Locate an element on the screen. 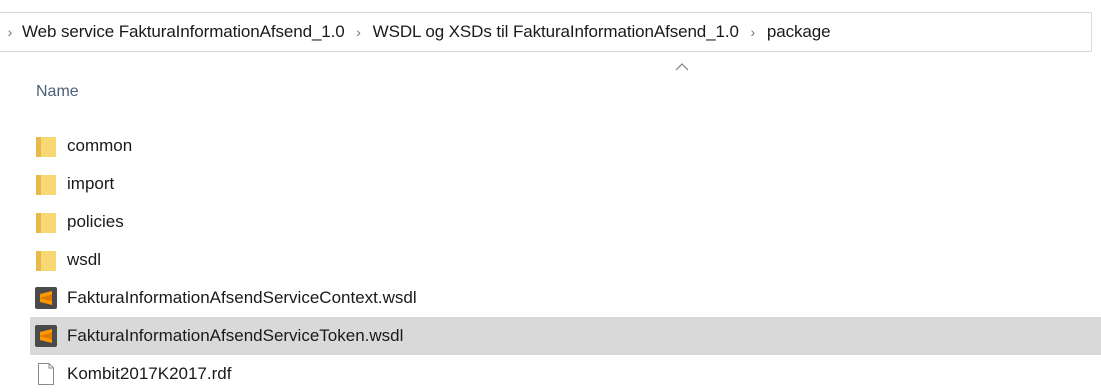  file-name: import is located at coordinates (91, 183).